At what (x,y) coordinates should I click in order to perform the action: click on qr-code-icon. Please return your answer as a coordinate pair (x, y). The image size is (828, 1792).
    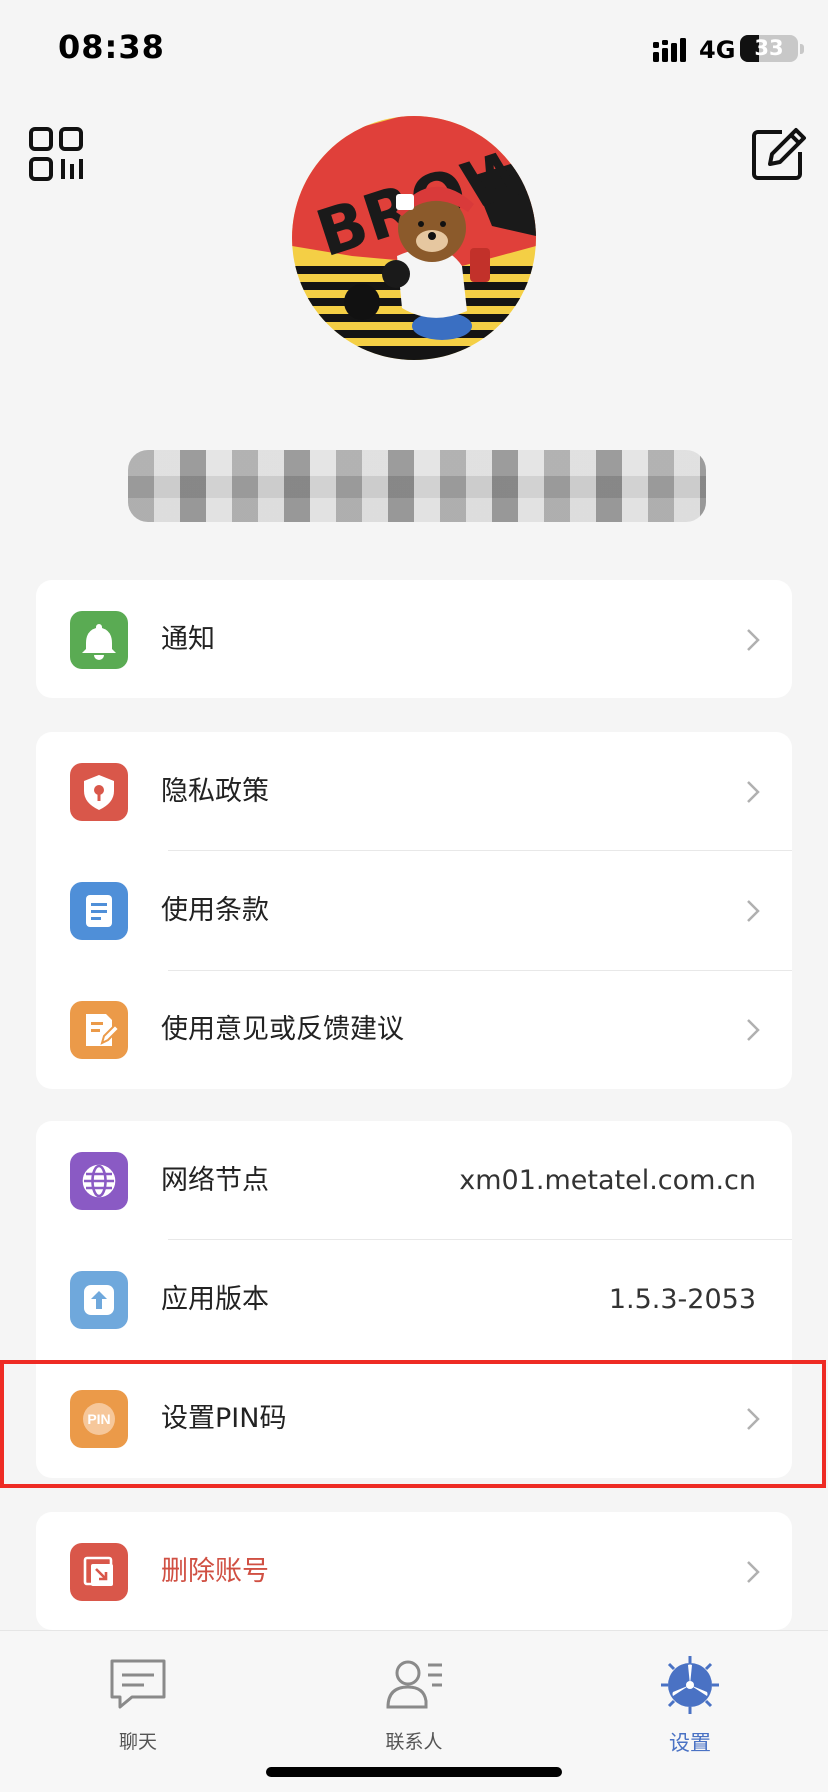
    Looking at the image, I should click on (56, 154).